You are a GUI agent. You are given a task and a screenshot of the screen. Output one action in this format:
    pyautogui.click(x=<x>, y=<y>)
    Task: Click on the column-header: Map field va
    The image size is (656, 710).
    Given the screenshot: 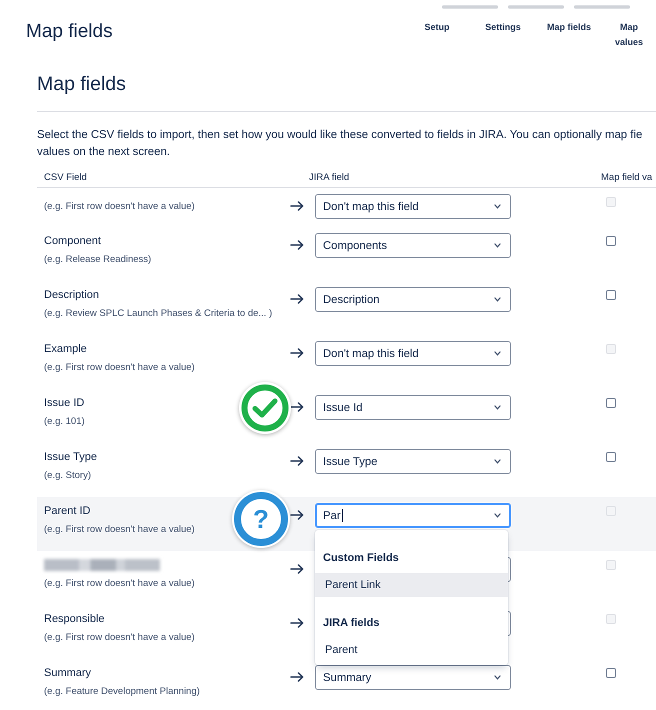 What is the action you would take?
    pyautogui.click(x=626, y=177)
    